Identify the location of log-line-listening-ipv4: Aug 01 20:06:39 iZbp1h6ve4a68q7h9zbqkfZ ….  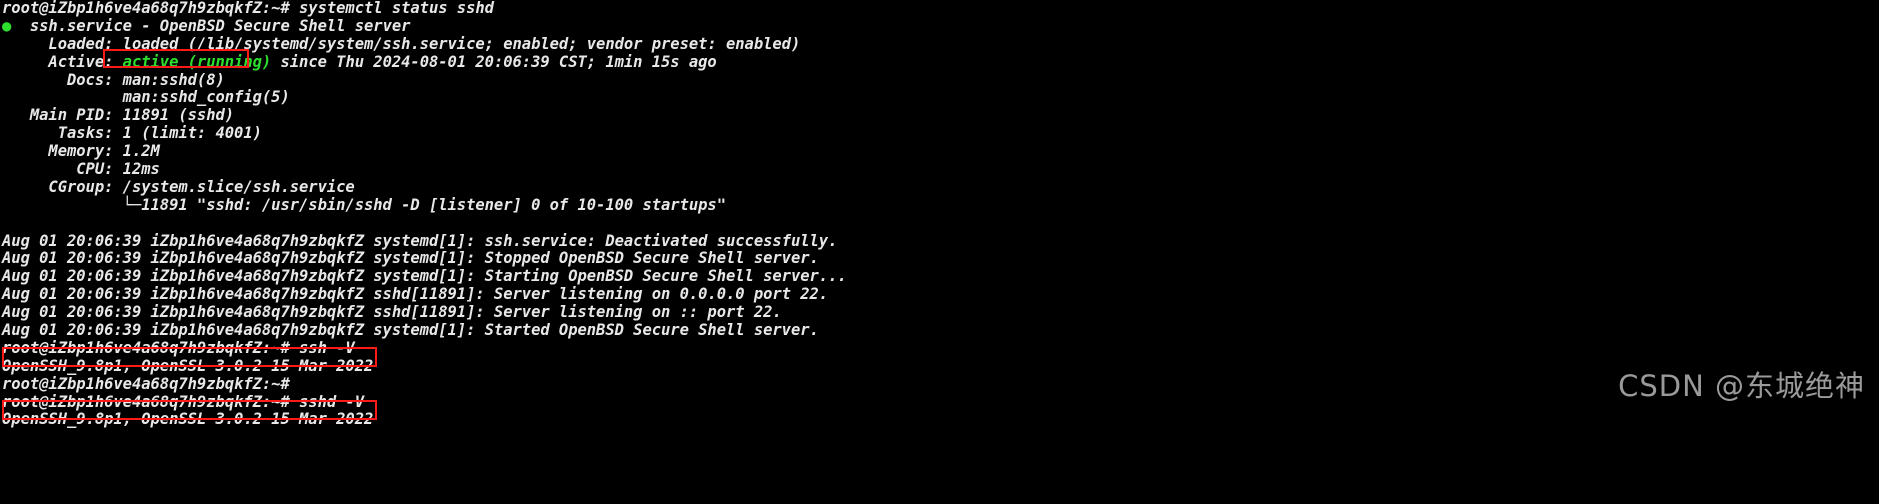
(415, 294).